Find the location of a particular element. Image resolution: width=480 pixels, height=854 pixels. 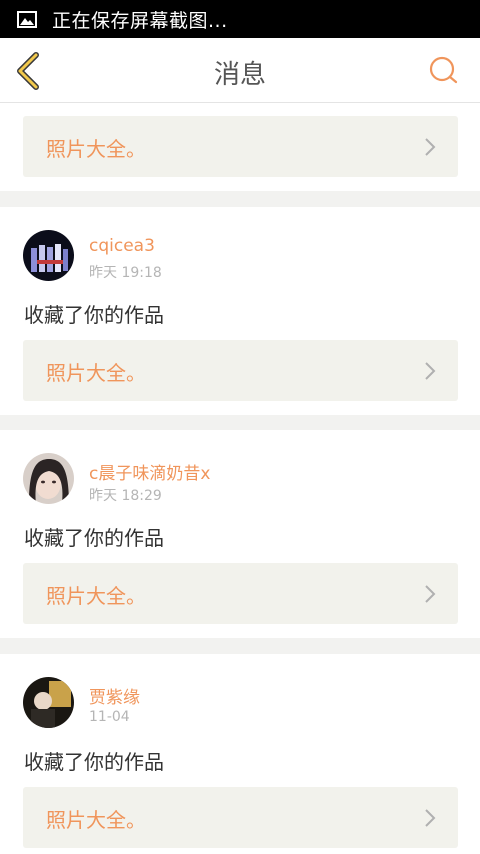

top-nav-bar: 消息 is located at coordinates (240, 70).